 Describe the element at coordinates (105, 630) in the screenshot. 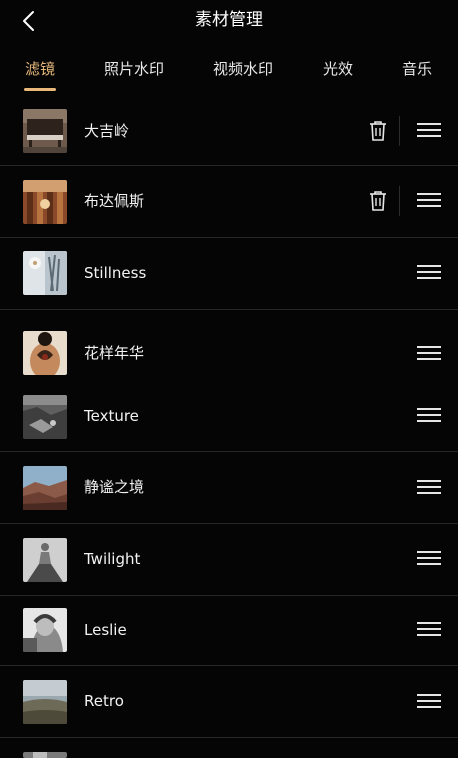

I see `filter-name: Leslie` at that location.